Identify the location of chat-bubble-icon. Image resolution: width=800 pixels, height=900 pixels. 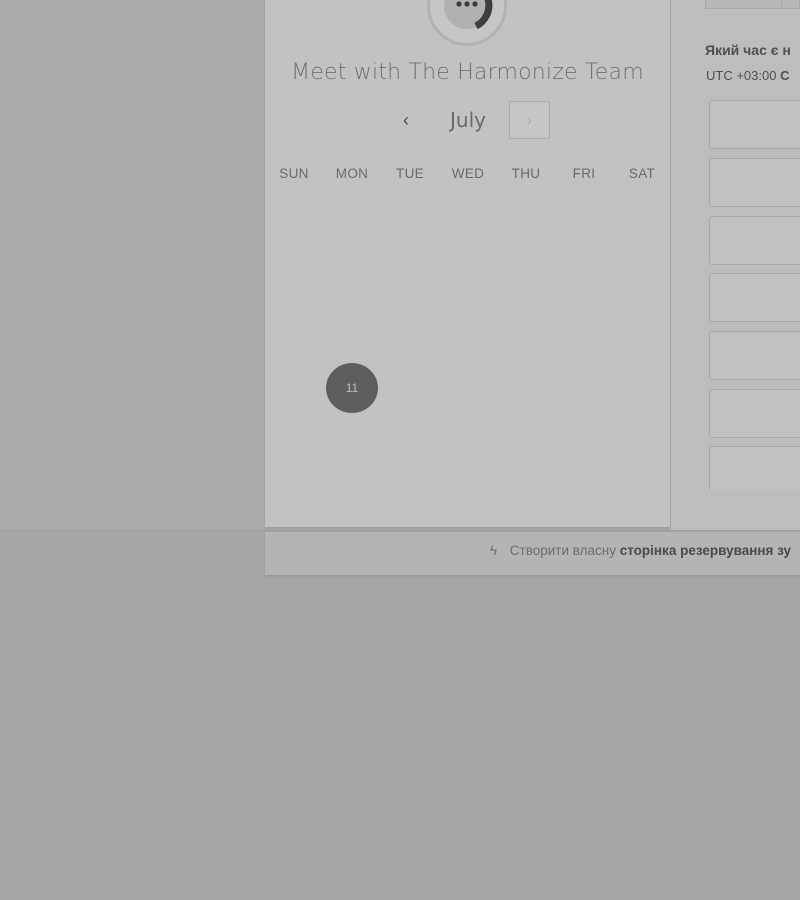
(468, 15).